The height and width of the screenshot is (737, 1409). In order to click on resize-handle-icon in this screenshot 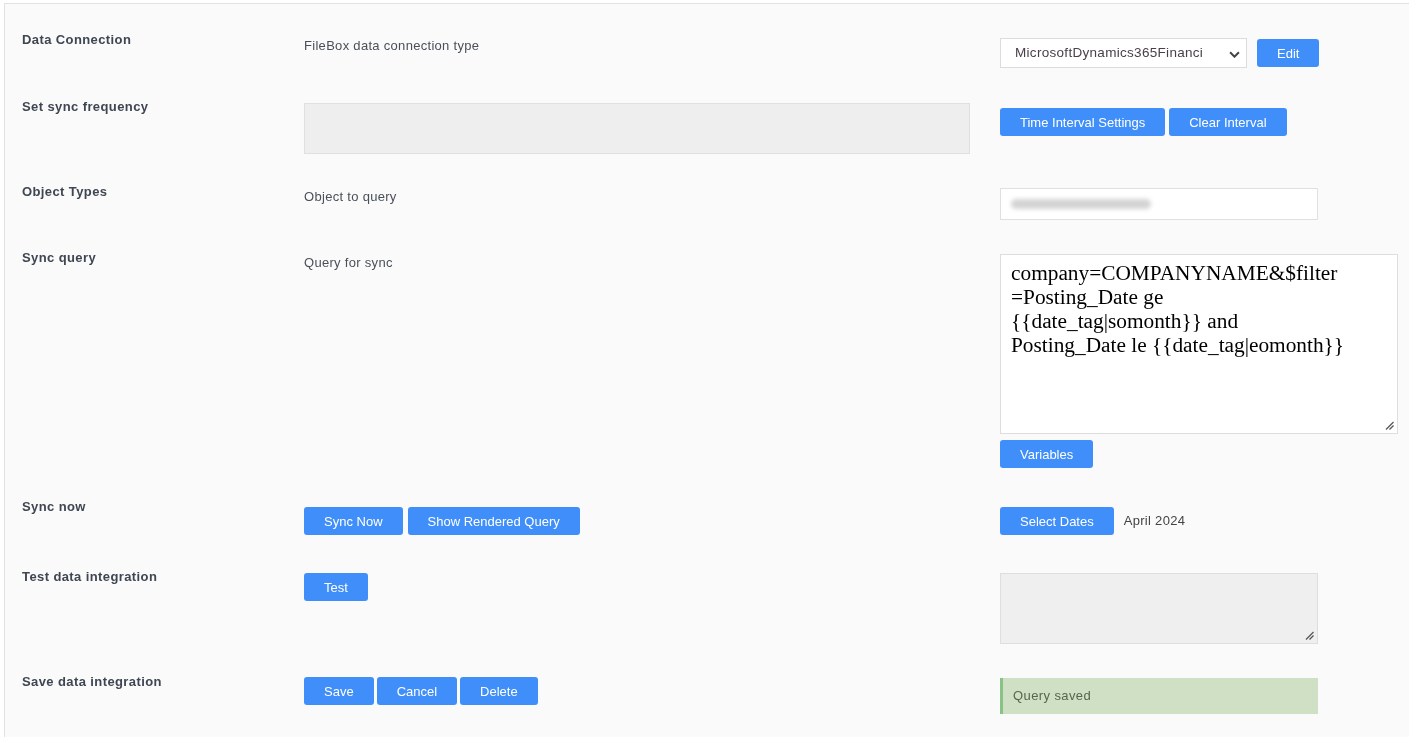, I will do `click(1389, 425)`.